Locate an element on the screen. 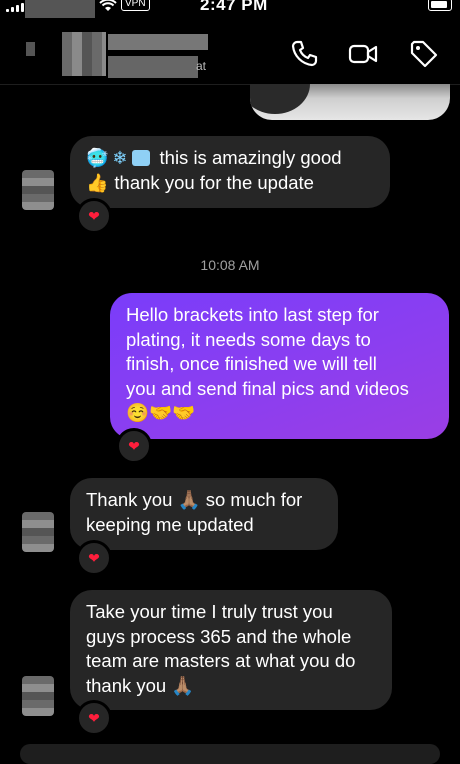  vpn-badge: VPN is located at coordinates (135, 5).